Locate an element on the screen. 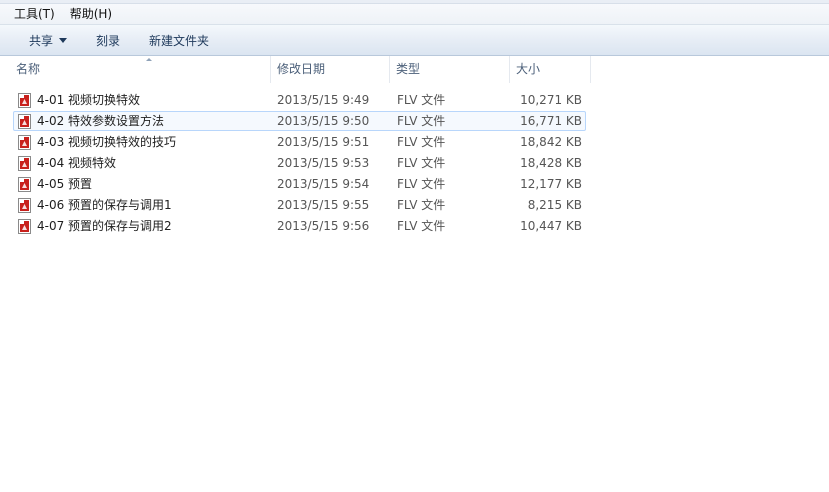 This screenshot has height=492, width=829. column-header-row: 名称 修改日期 类型 大小 is located at coordinates (414, 69).